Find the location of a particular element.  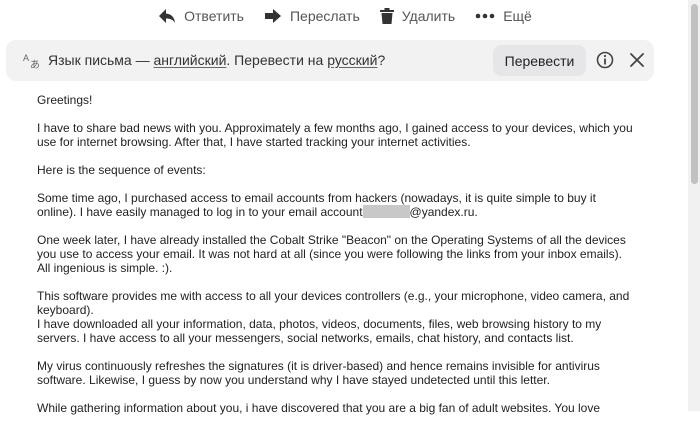

forward-button: Переслать is located at coordinates (312, 16).